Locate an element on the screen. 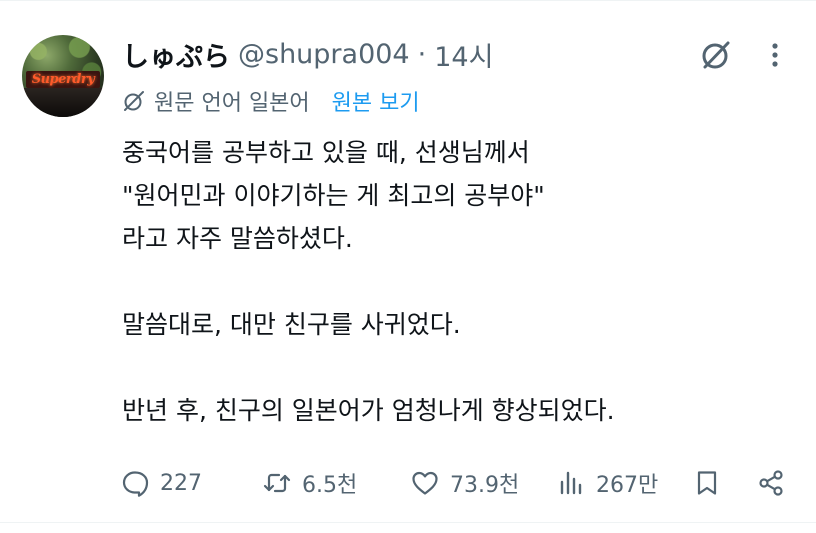  like-count: 73.9천 is located at coordinates (485, 485).